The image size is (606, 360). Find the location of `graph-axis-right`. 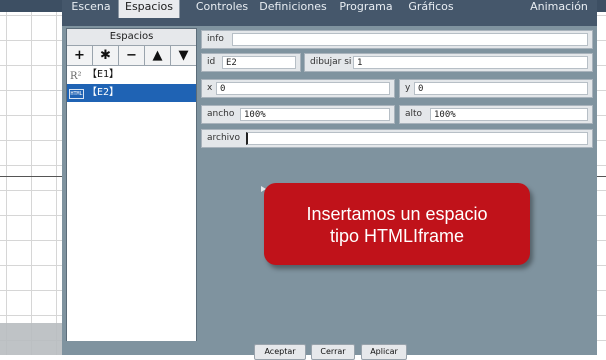

graph-axis-right is located at coordinates (601, 176).